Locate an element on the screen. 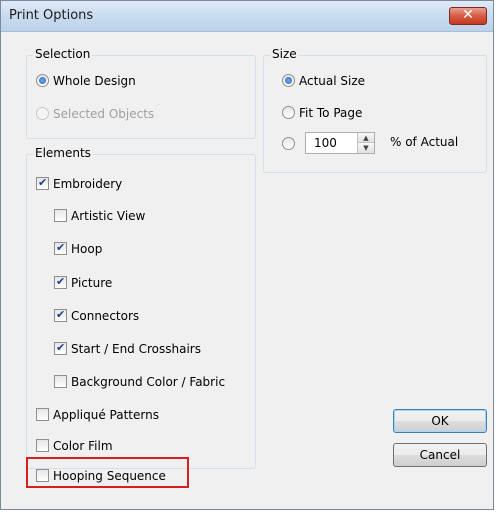 The height and width of the screenshot is (516, 496). checkbox-color-film: Color Film is located at coordinates (74, 446).